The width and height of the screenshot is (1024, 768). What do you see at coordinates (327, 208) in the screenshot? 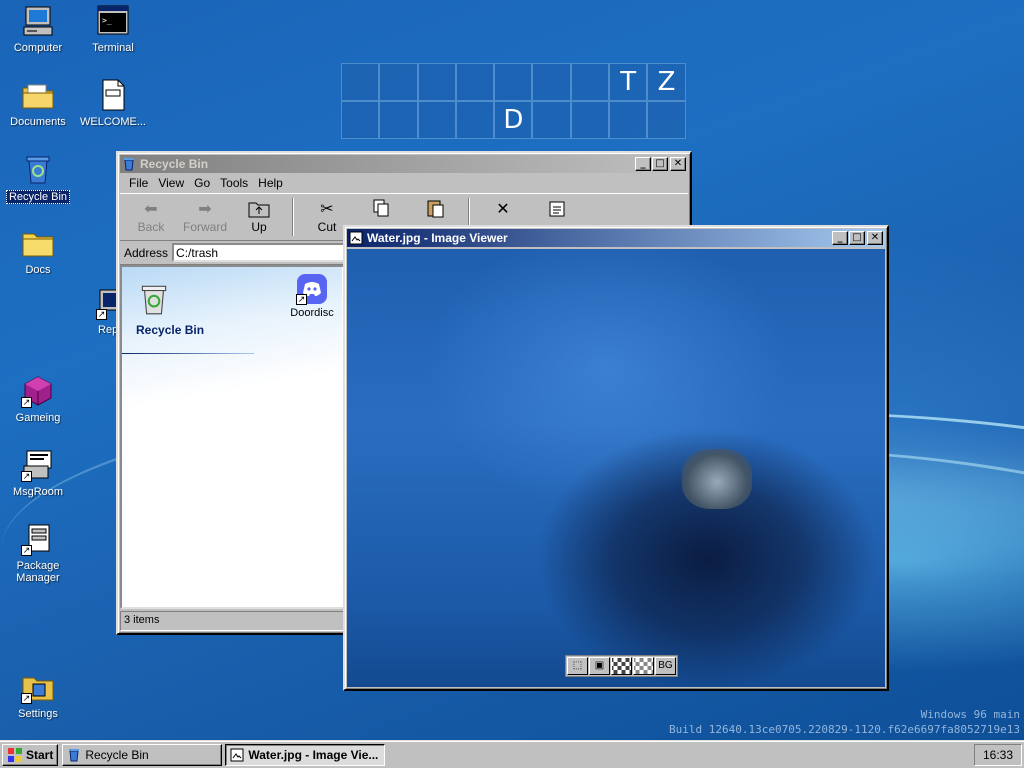
I see `scissors-icon: ✂` at bounding box center [327, 208].